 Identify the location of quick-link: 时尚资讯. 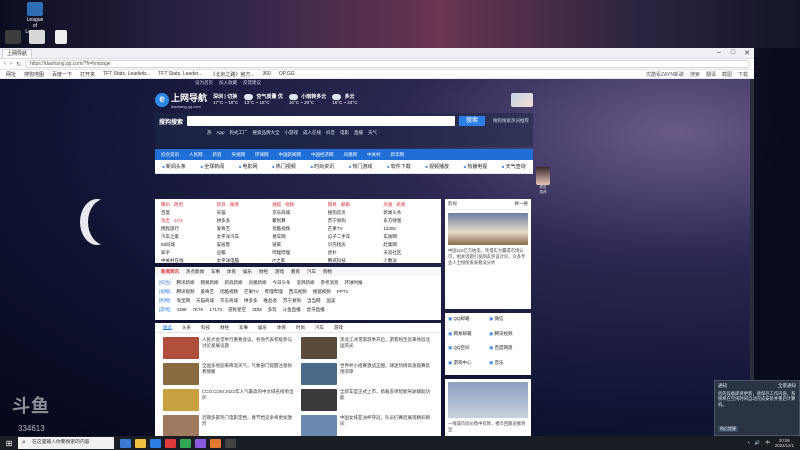
(322, 166).